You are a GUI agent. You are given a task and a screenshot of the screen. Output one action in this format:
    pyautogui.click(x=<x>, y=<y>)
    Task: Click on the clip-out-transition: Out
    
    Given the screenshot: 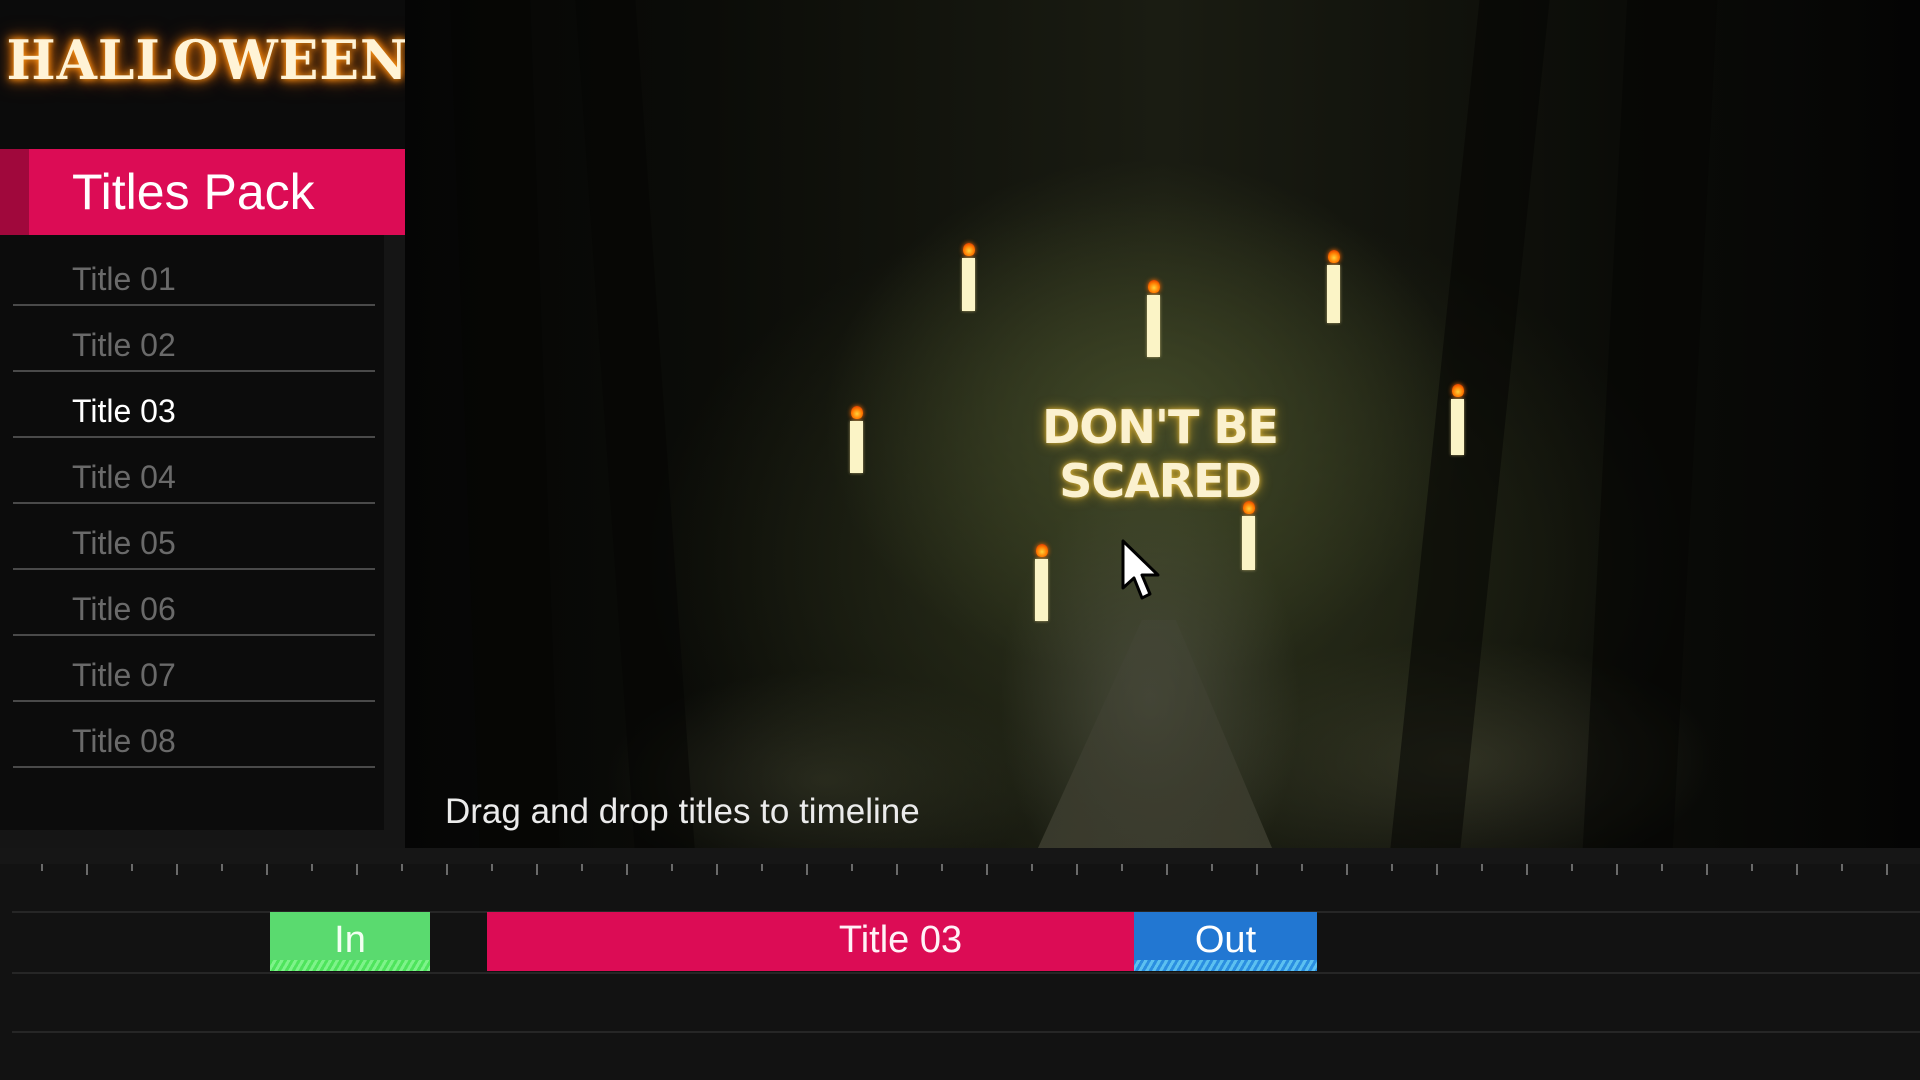 What is the action you would take?
    pyautogui.click(x=1225, y=941)
    